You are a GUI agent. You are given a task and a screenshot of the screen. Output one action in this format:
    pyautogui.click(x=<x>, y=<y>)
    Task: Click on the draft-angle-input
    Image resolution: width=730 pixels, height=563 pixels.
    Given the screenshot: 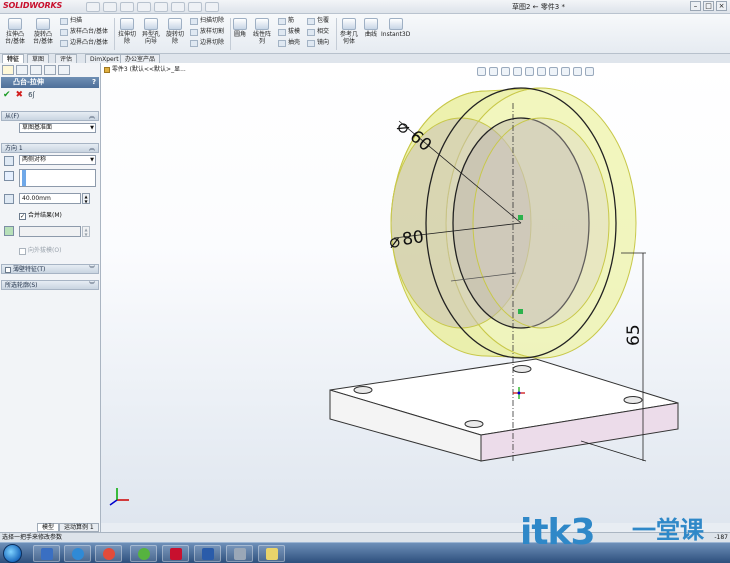 What is the action you would take?
    pyautogui.click(x=50, y=231)
    